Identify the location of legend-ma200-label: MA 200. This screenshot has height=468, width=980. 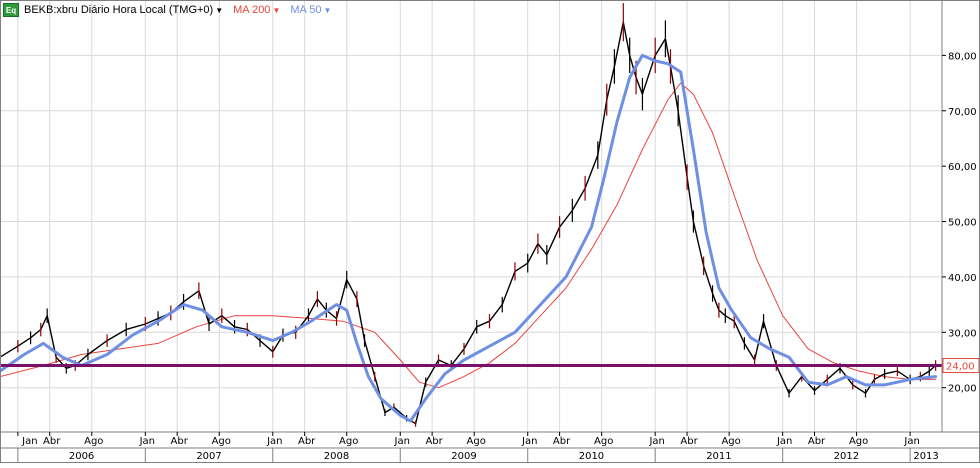
(252, 10).